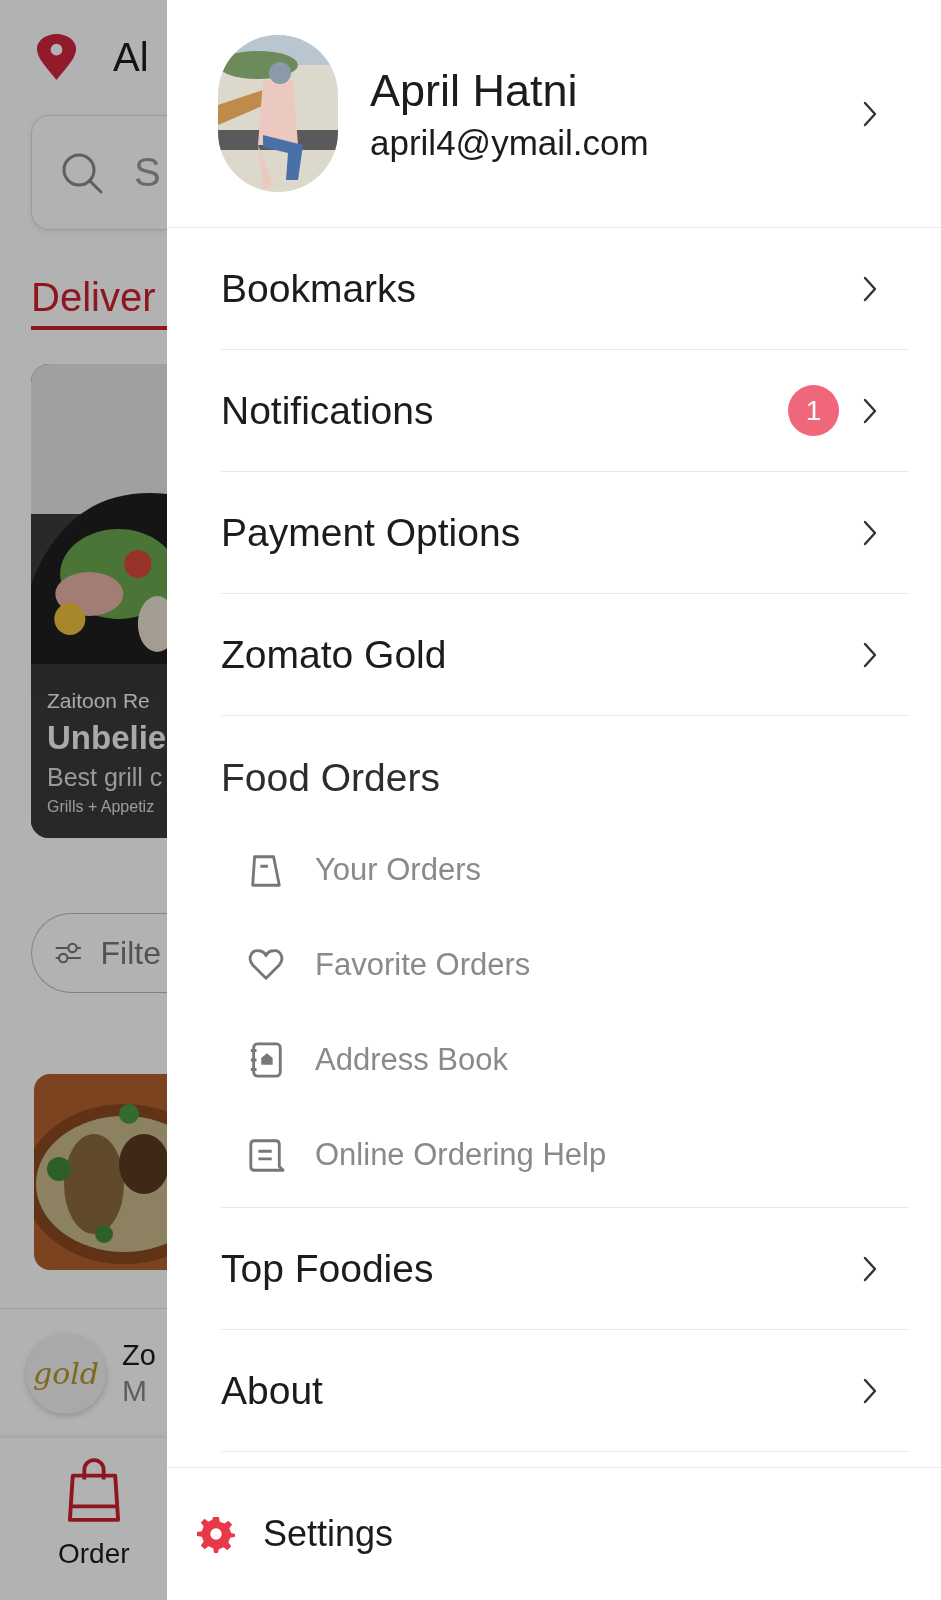  What do you see at coordinates (565, 655) in the screenshot?
I see `menu-item: Zomato Gold` at bounding box center [565, 655].